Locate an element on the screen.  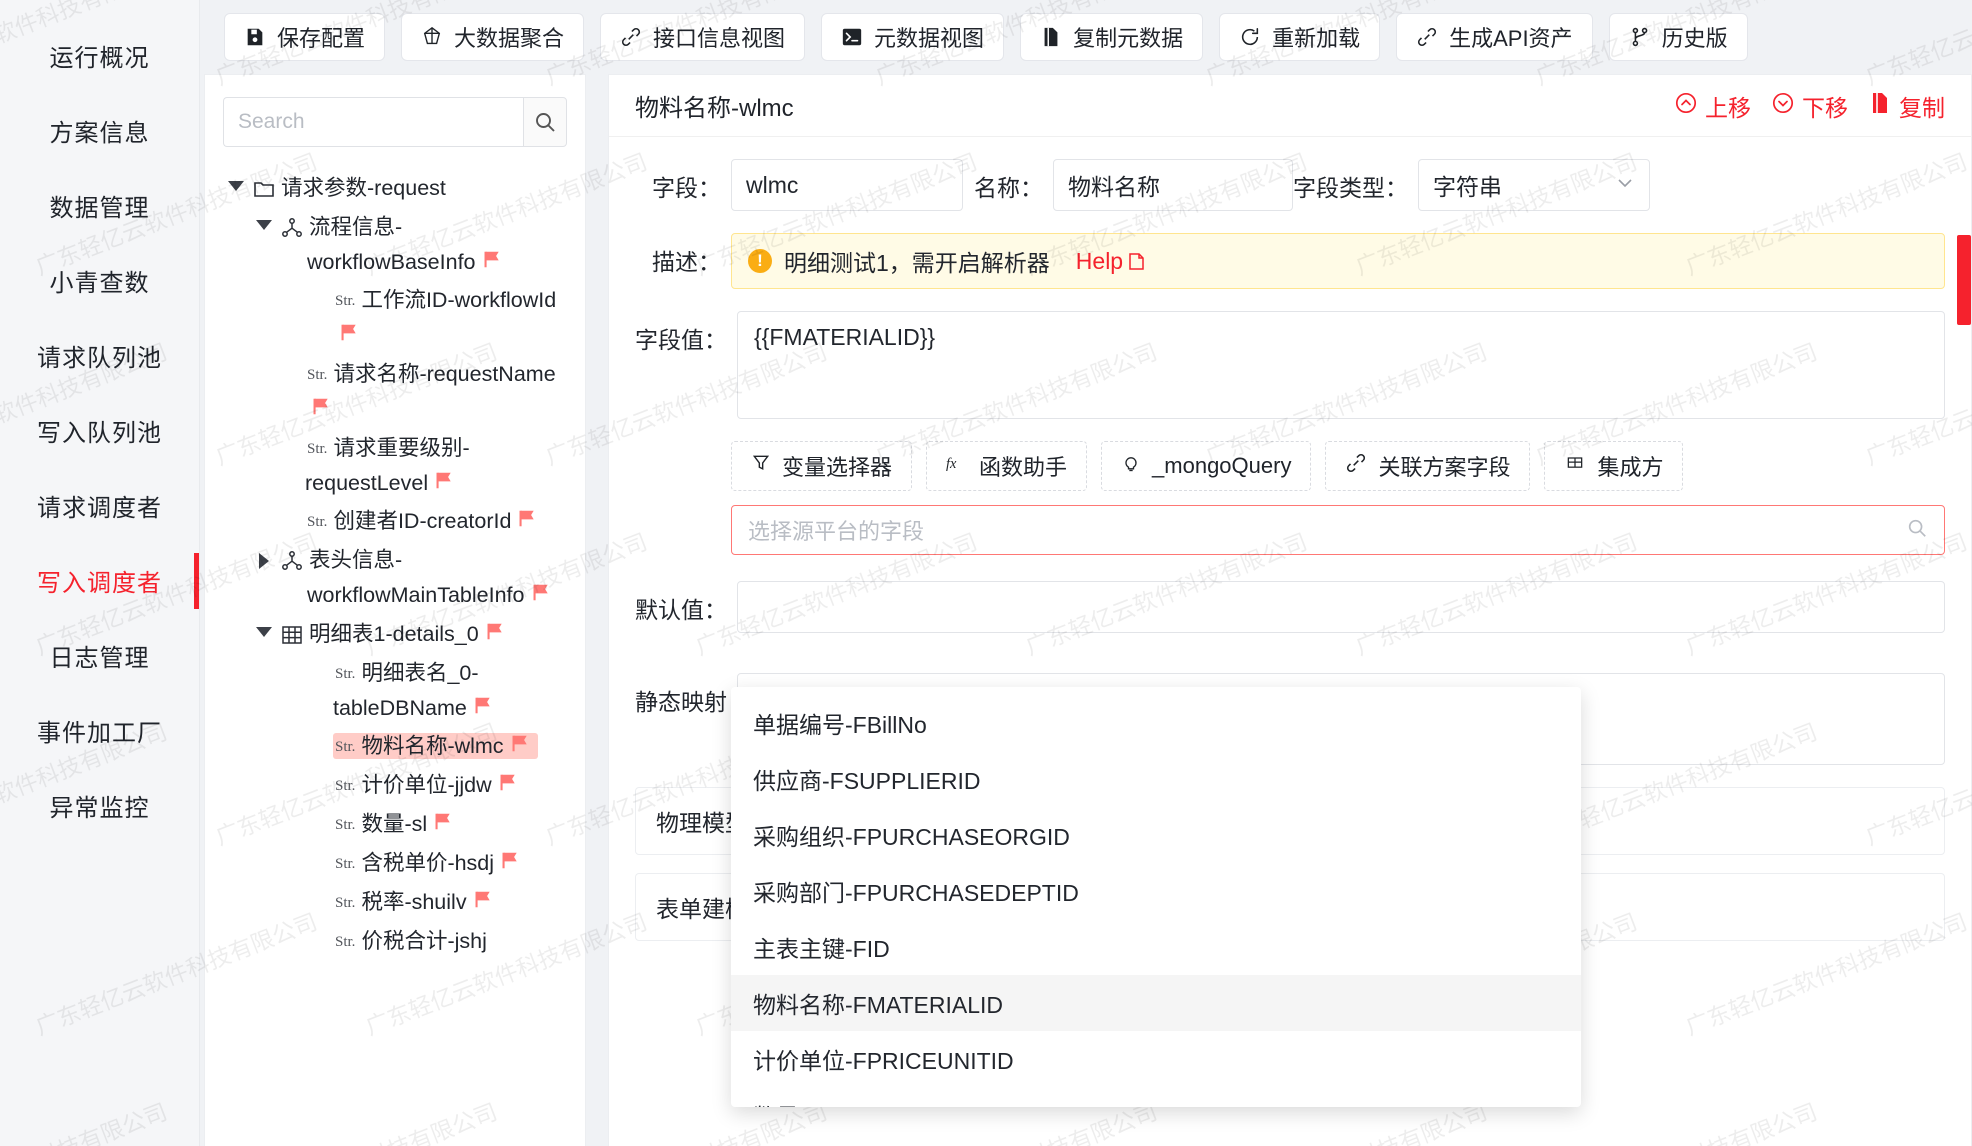
toolbar-button-label: 复制元数据 is located at coordinates (1128, 38).